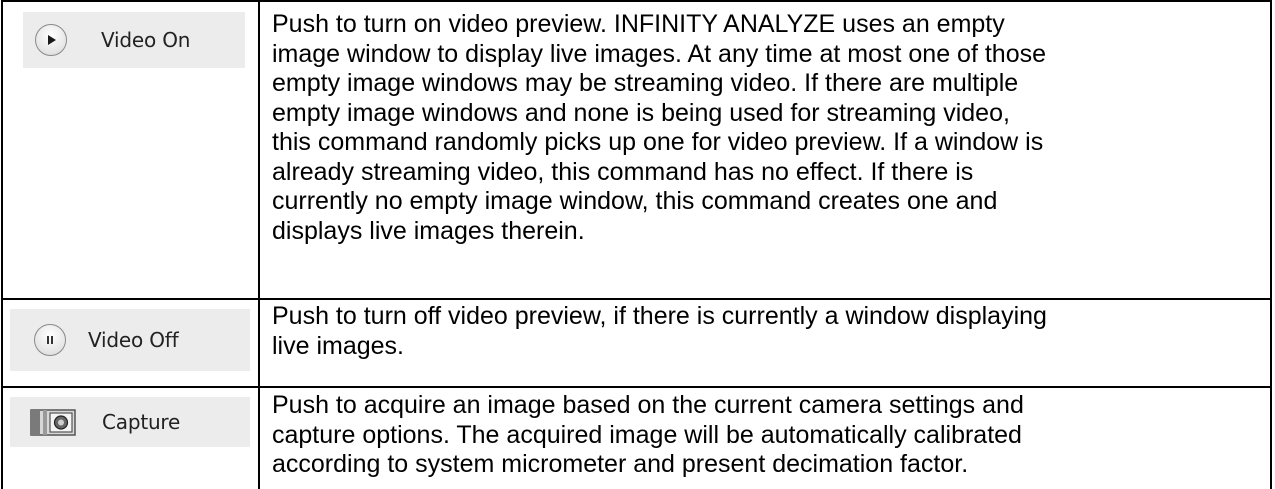 Image resolution: width=1275 pixels, height=489 pixels. I want to click on table-row: Video On, so click(129, 40).